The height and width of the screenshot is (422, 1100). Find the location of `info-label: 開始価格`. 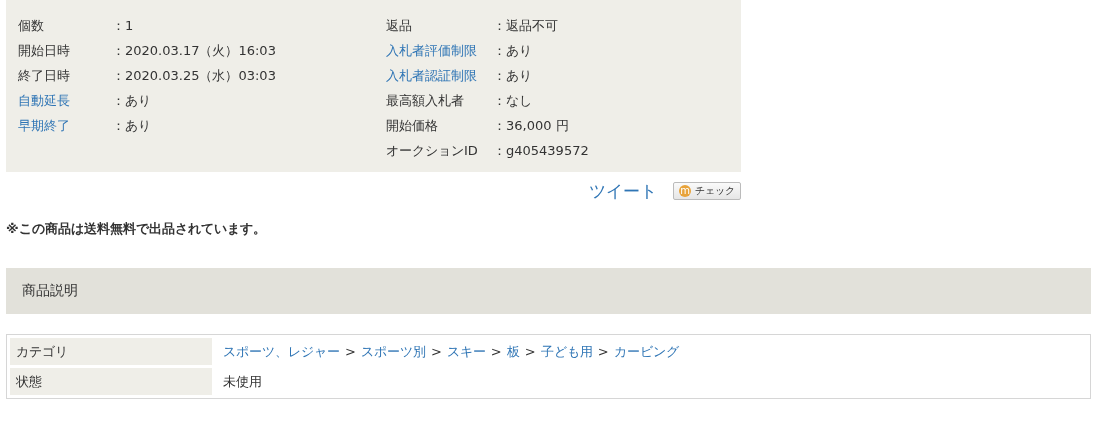

info-label: 開始価格 is located at coordinates (412, 125).